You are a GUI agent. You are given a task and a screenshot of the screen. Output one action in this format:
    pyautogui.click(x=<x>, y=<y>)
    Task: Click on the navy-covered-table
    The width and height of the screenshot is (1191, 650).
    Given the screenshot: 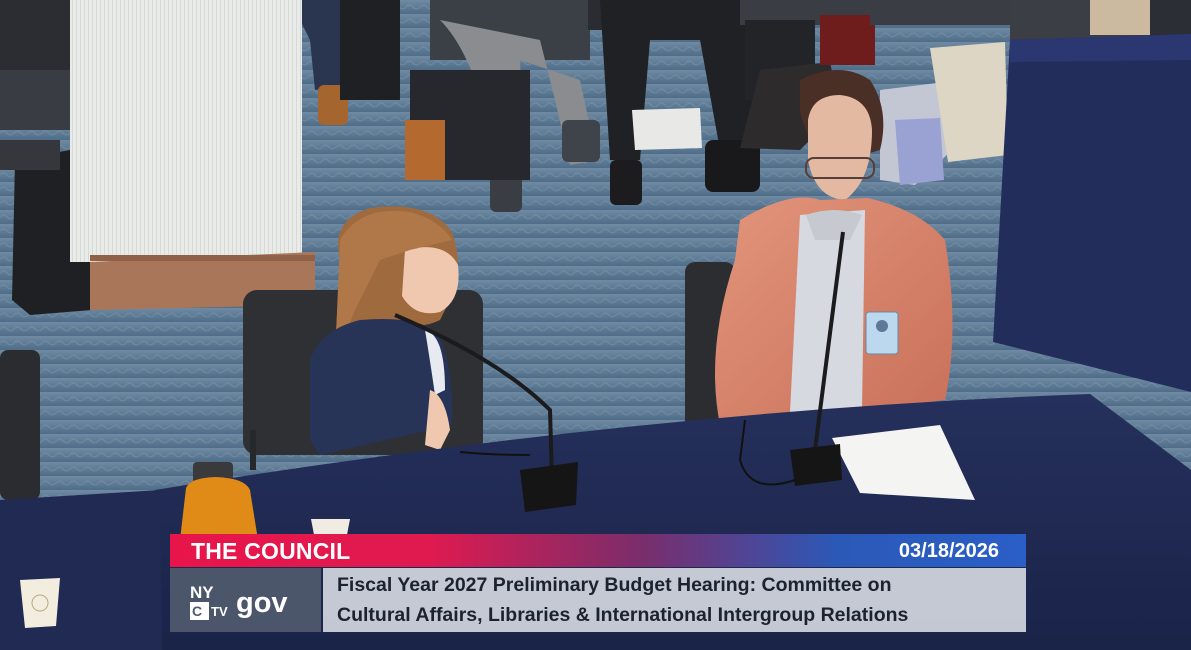 What is the action you would take?
    pyautogui.click(x=1092, y=213)
    